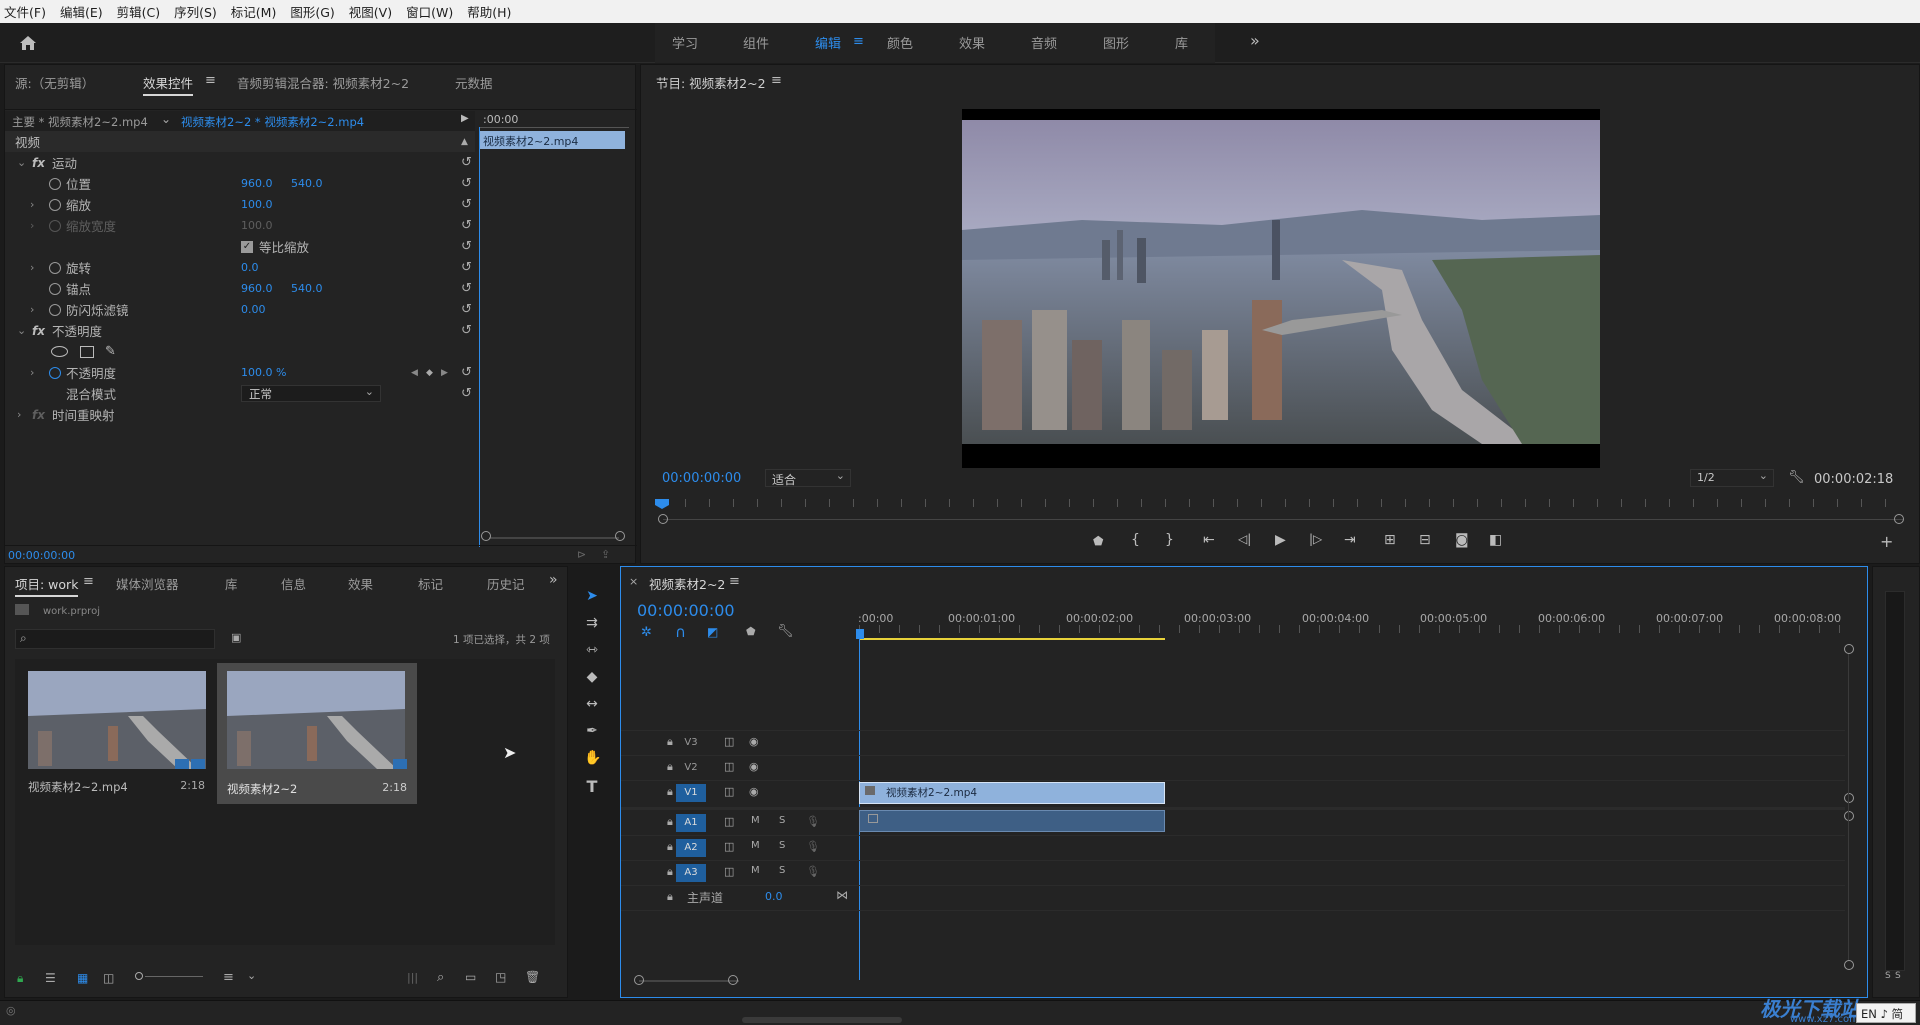 The image size is (1920, 1025). I want to click on rotation-value: 0.0, so click(250, 267).